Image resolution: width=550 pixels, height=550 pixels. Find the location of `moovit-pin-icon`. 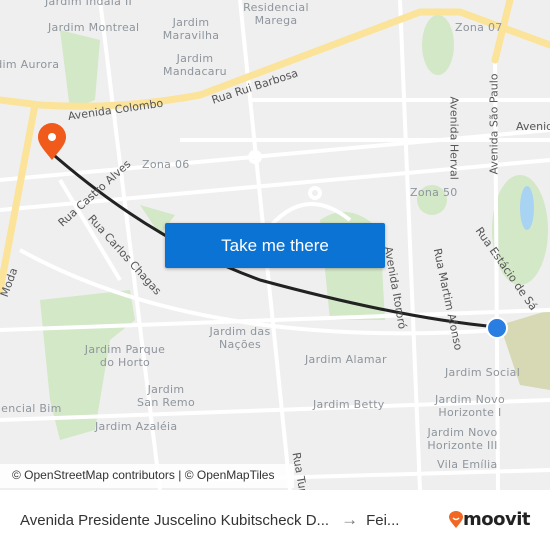

moovit-pin-icon is located at coordinates (456, 519).